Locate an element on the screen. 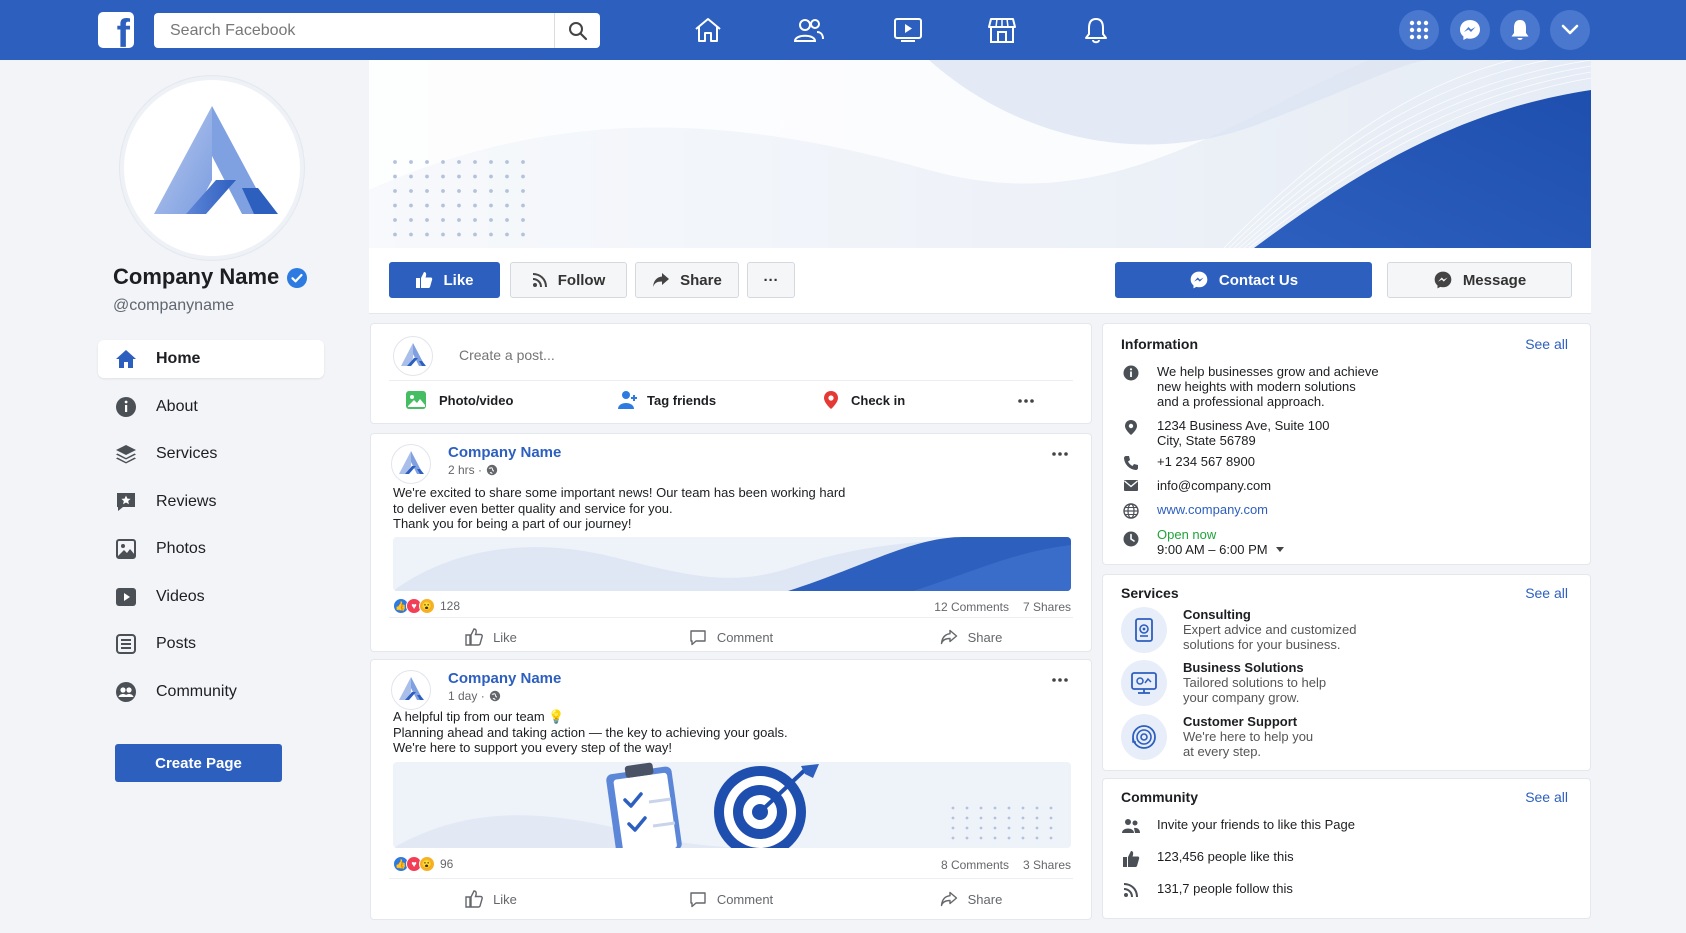  create-page-button: Create Page is located at coordinates (198, 763).